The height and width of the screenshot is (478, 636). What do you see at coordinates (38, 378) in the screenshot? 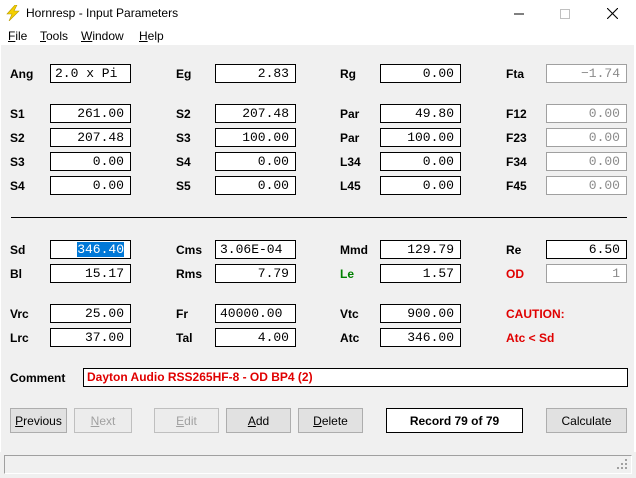
I see `label-comment: Comment` at bounding box center [38, 378].